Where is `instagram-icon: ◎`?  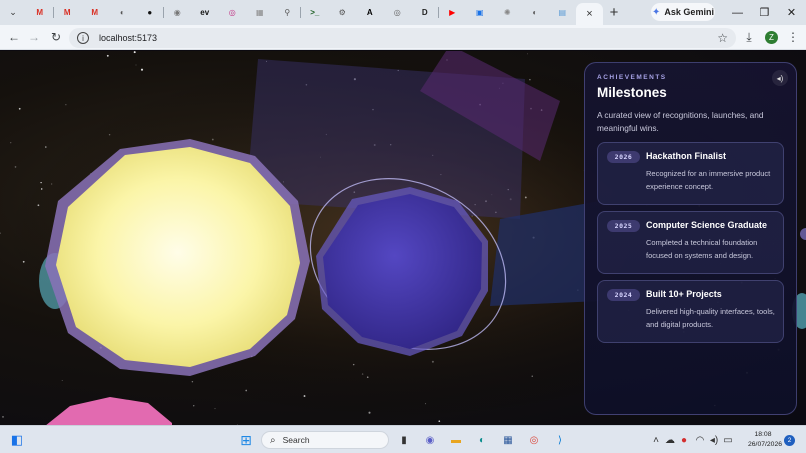
instagram-icon: ◎ is located at coordinates (232, 12).